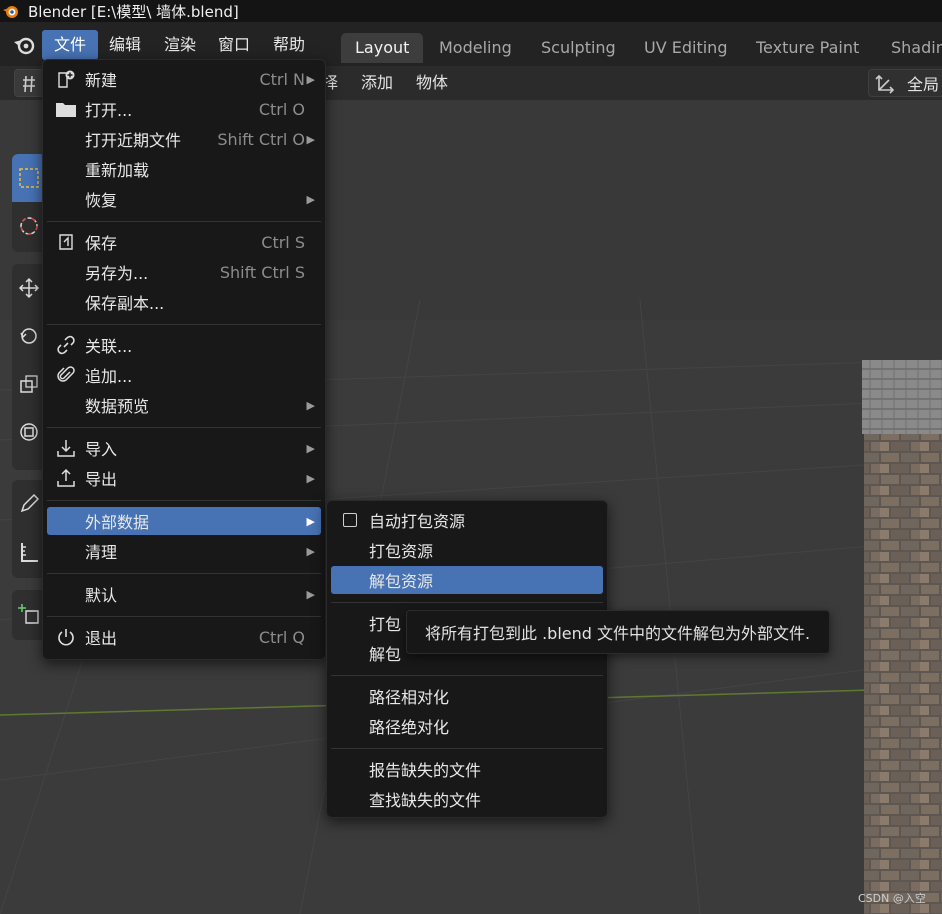 This screenshot has height=914, width=942. I want to click on menu-item-save: 保存 Ctrl S, so click(184, 242).